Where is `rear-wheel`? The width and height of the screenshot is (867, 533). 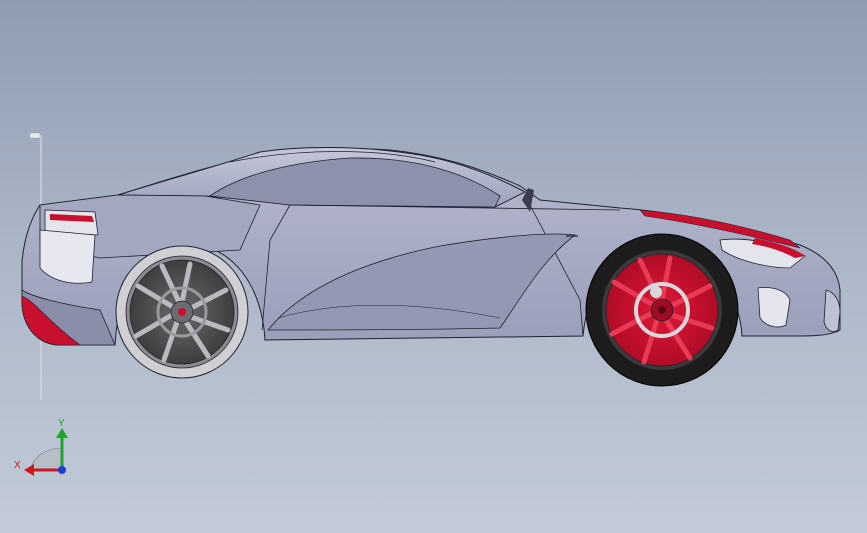
rear-wheel is located at coordinates (182, 312).